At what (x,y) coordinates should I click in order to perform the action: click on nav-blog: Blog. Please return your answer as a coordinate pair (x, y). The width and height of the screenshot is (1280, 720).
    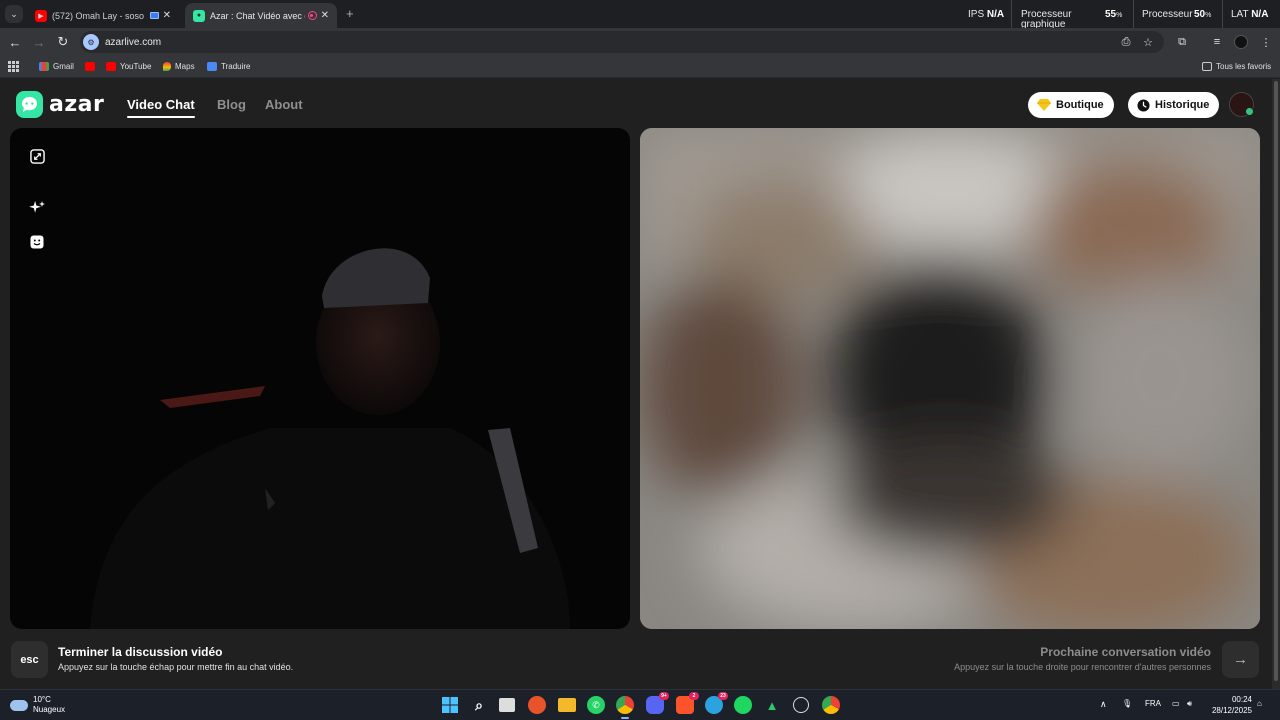
    Looking at the image, I should click on (231, 104).